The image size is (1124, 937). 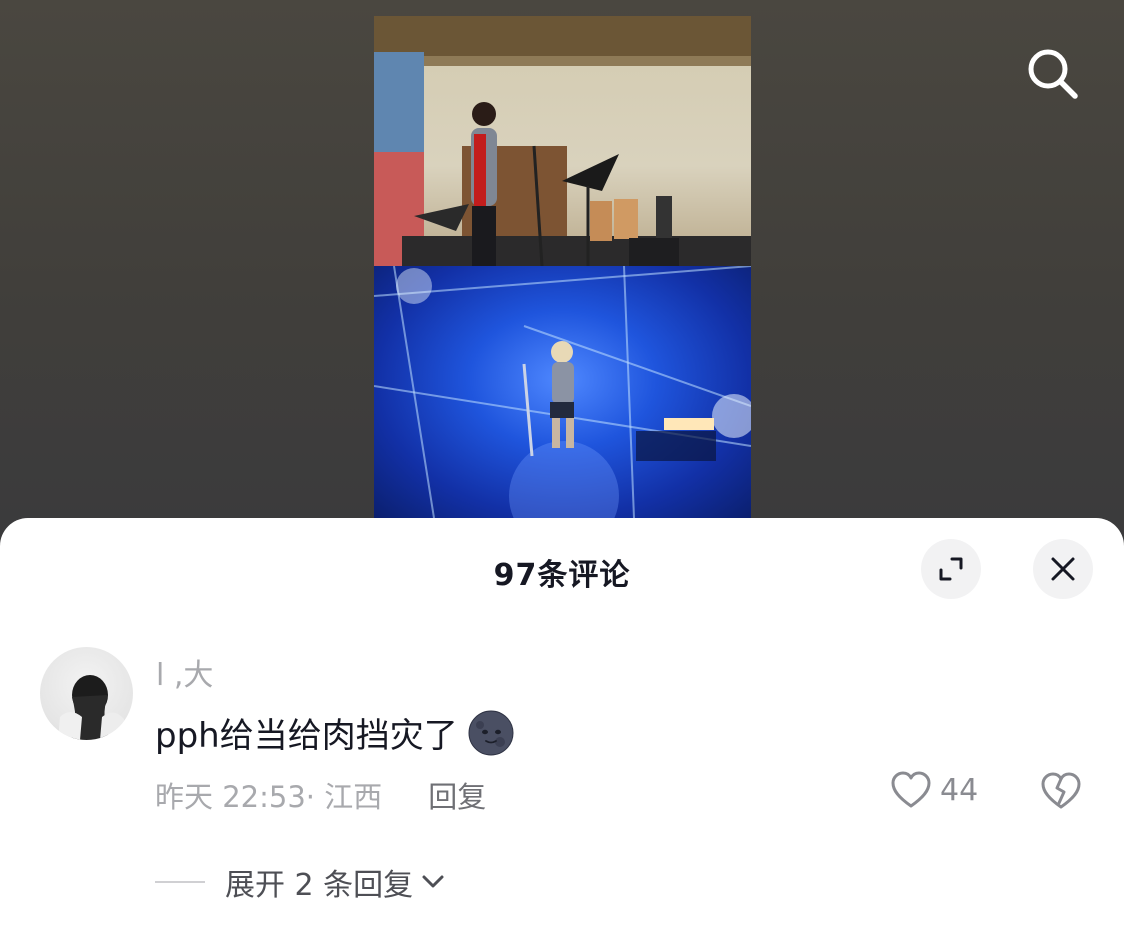 I want to click on comment-text: pph给当给肉挡灾了, so click(x=335, y=732).